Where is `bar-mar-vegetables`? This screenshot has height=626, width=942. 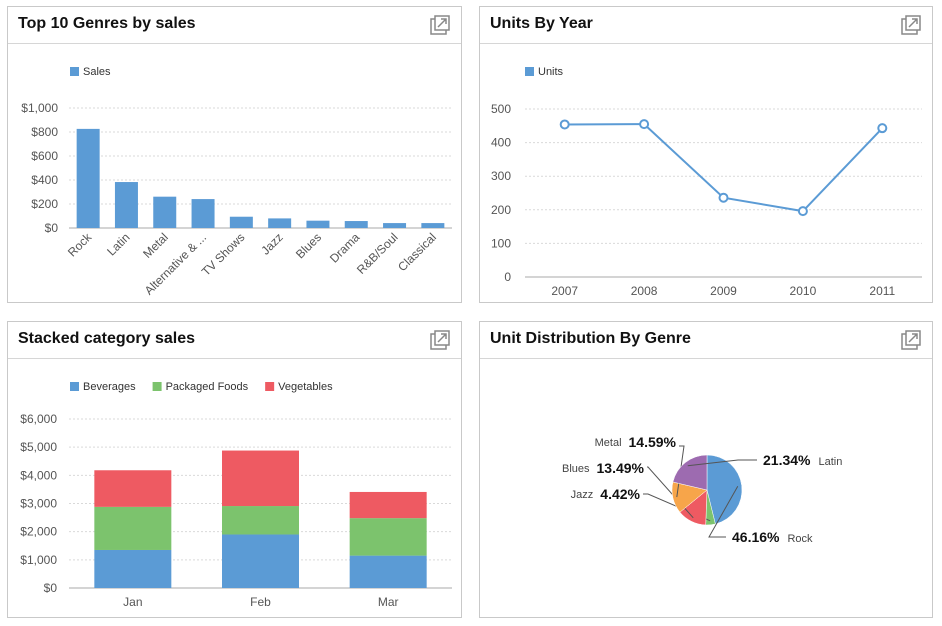 bar-mar-vegetables is located at coordinates (388, 505).